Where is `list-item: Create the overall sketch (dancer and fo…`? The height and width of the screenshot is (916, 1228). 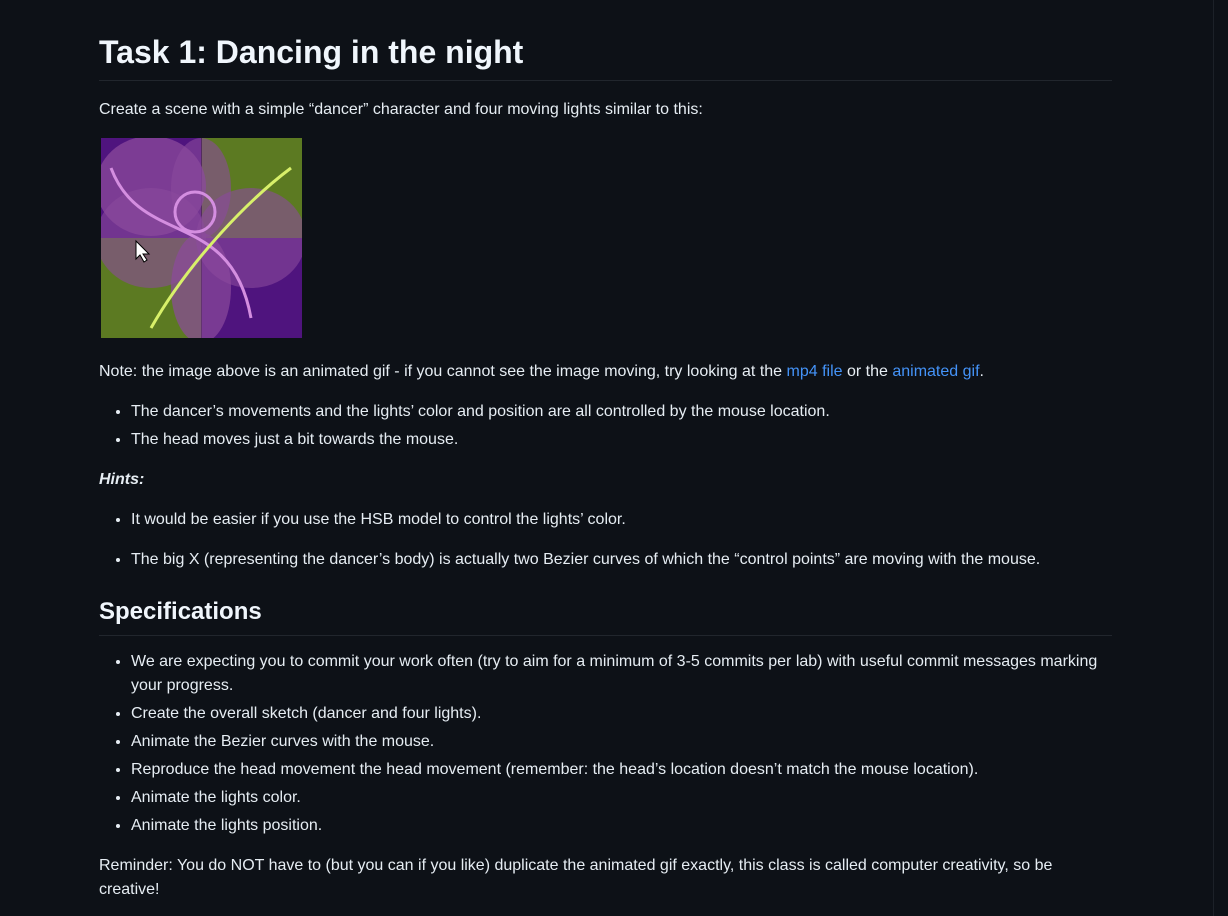 list-item: Create the overall sketch (dancer and fo… is located at coordinates (621, 714).